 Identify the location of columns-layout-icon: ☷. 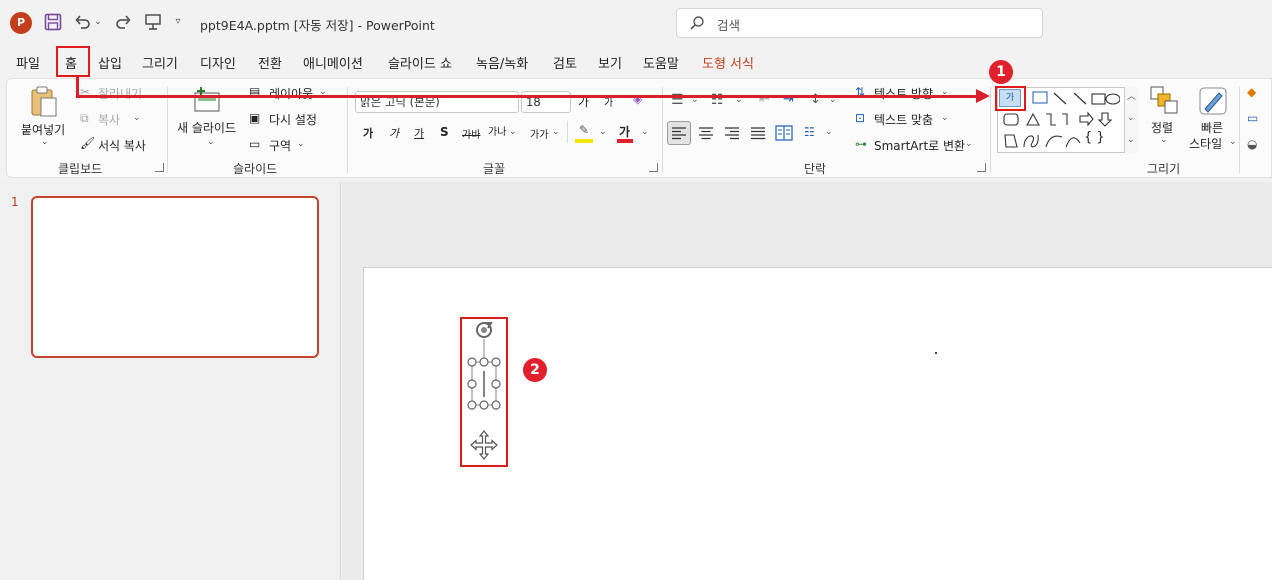
(809, 132).